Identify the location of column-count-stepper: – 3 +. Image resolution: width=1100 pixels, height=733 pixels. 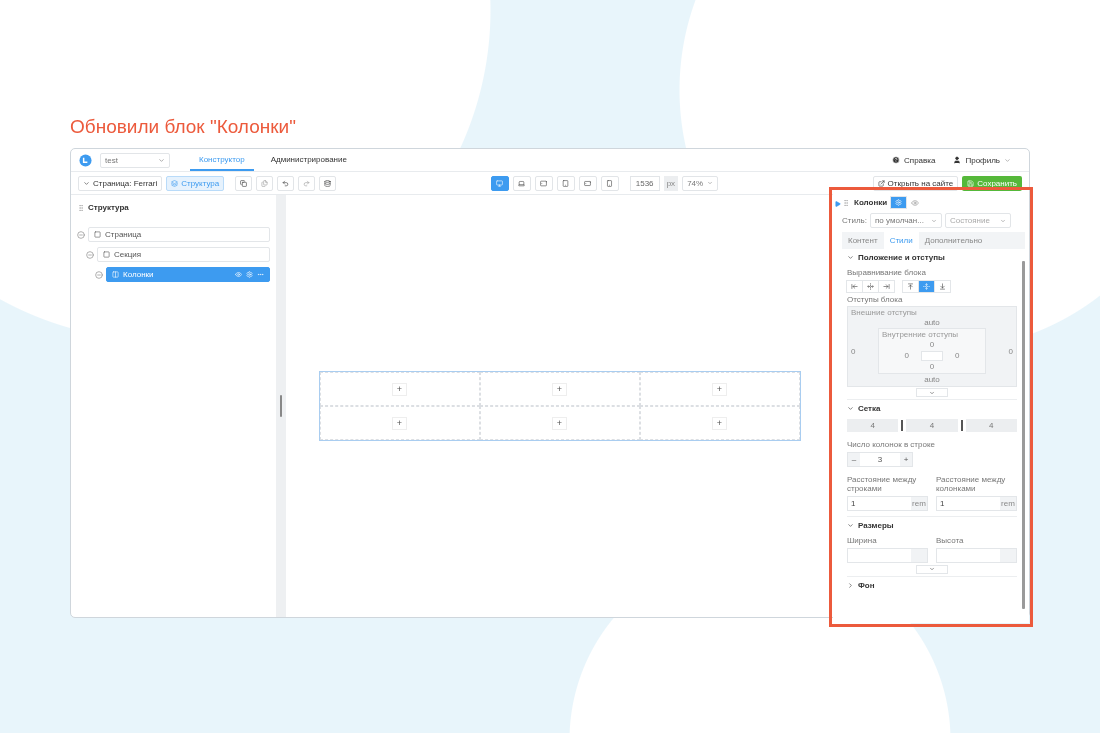
(880, 459).